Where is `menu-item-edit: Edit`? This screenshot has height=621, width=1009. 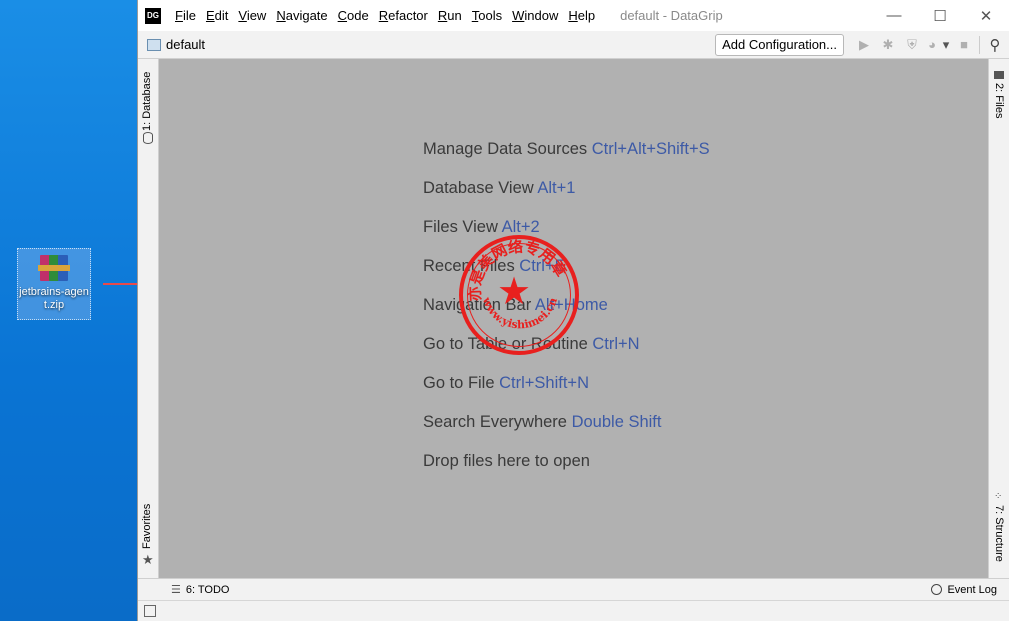 menu-item-edit: Edit is located at coordinates (217, 15).